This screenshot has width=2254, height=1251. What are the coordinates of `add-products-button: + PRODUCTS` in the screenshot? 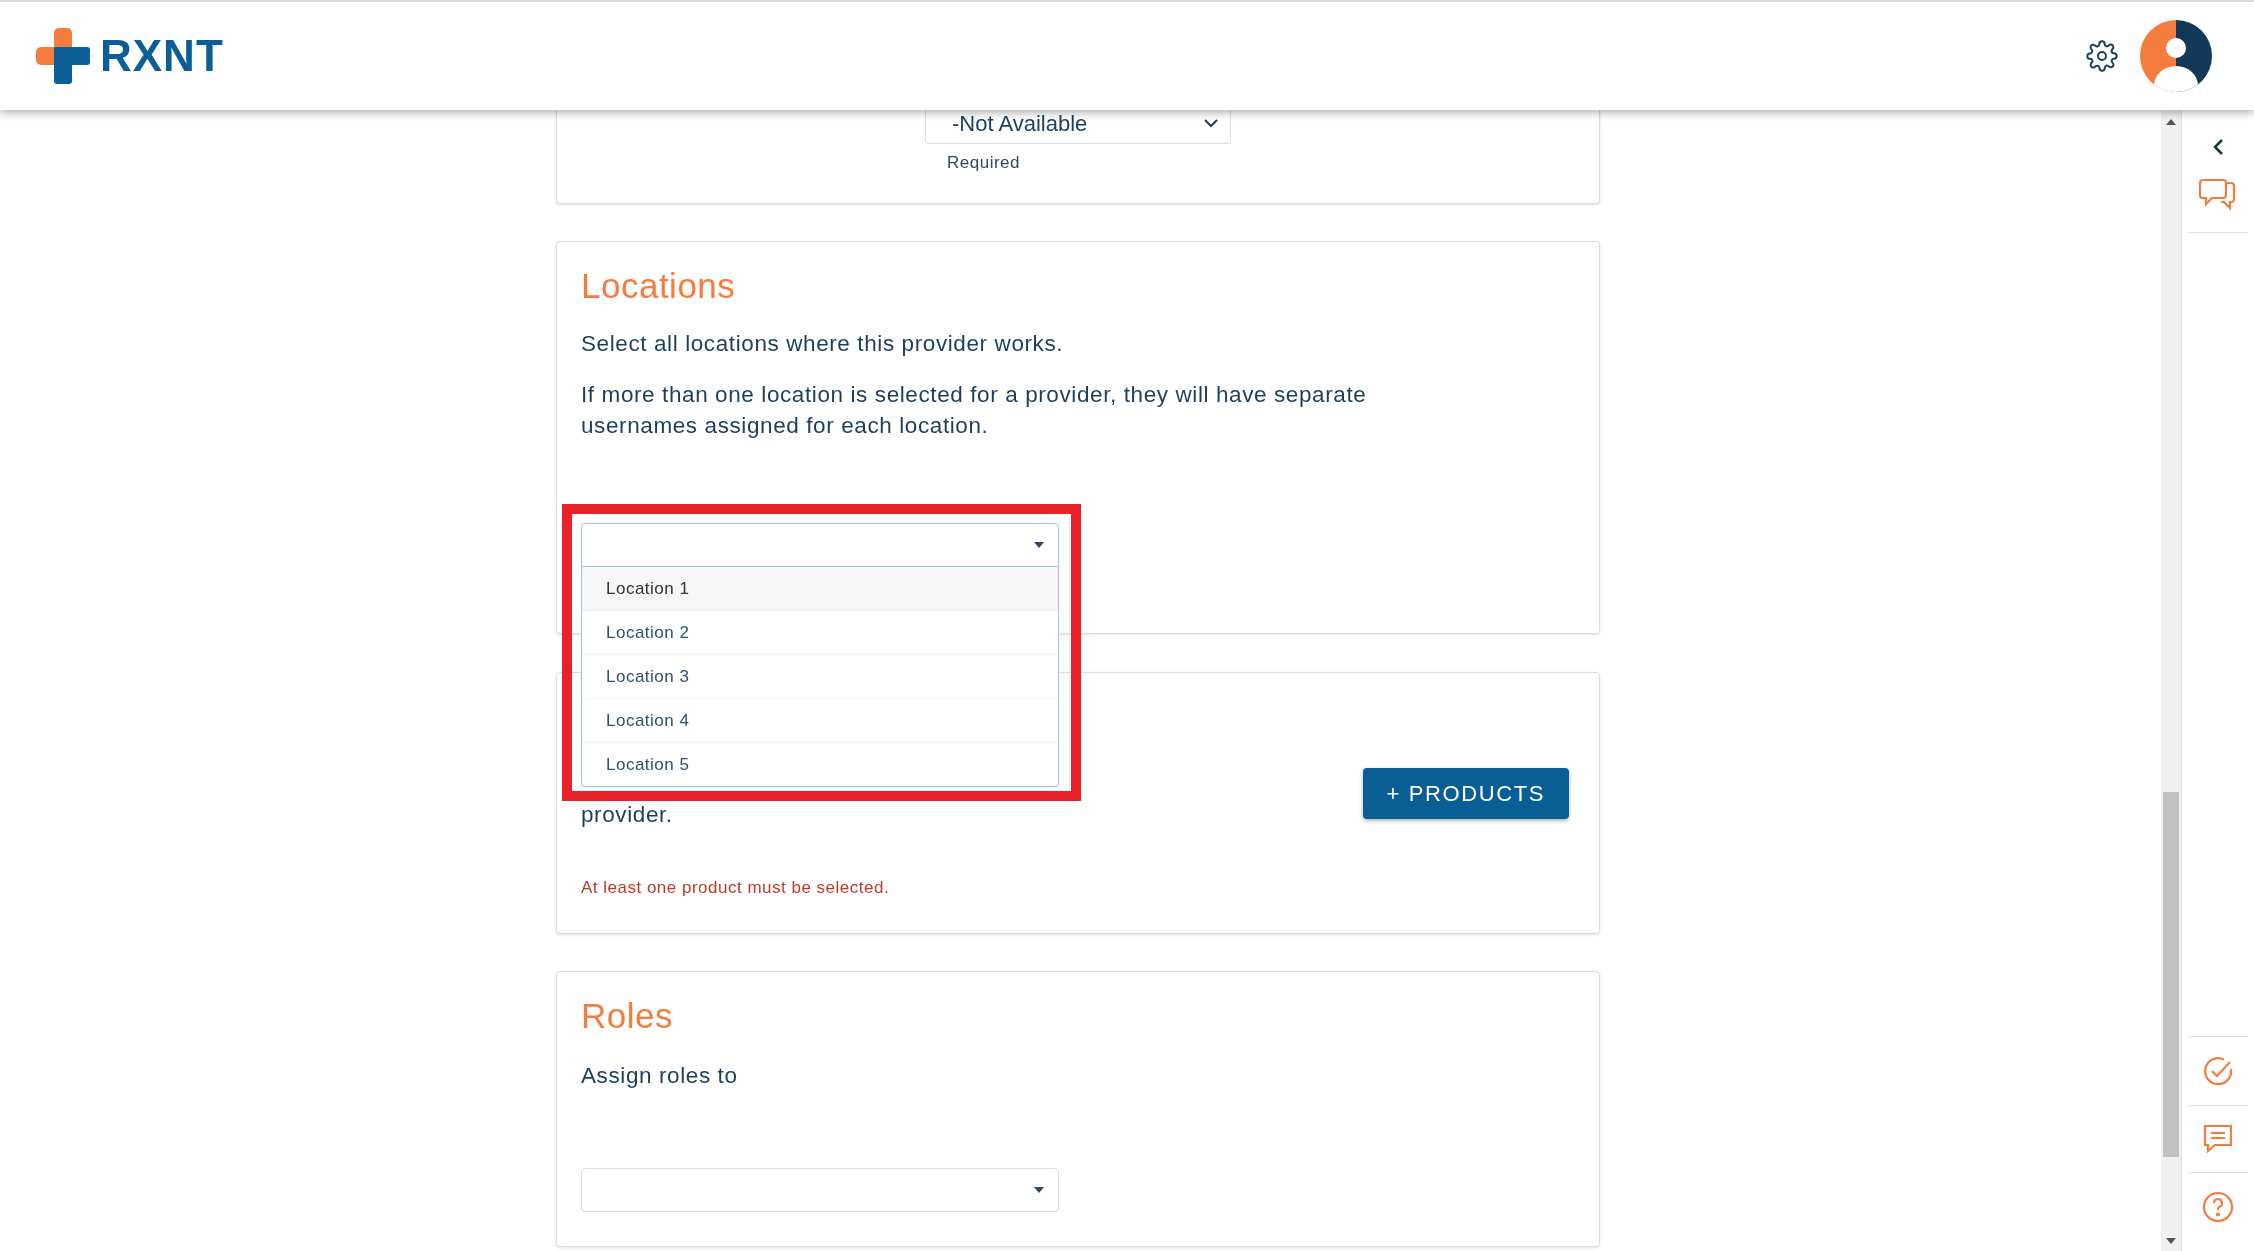 It's located at (1465, 793).